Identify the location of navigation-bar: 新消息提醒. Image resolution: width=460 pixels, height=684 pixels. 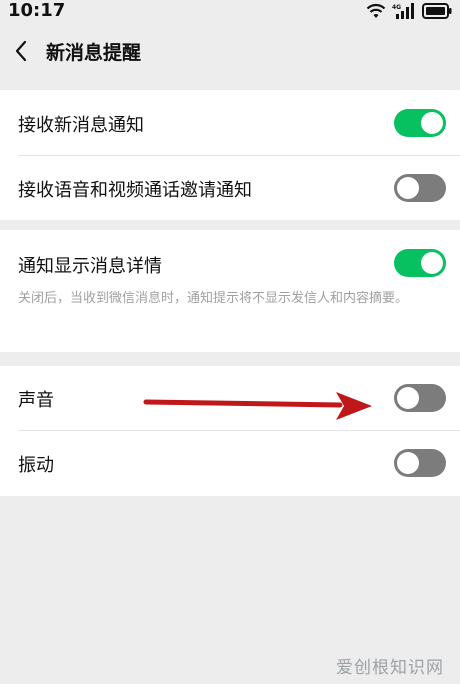
(230, 51).